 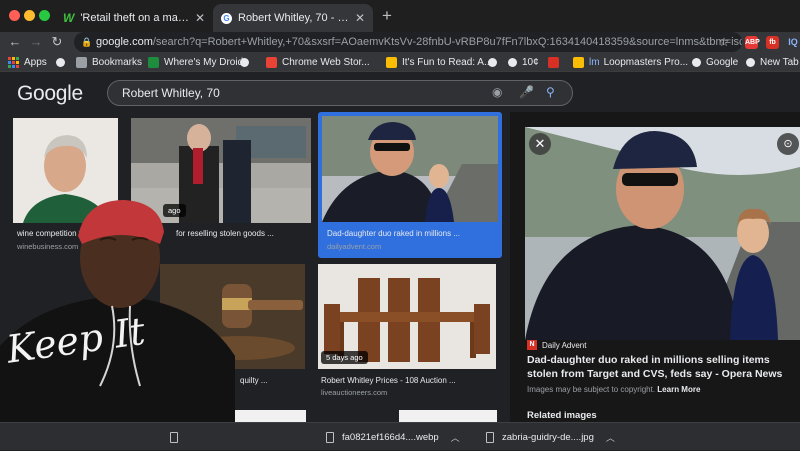 I want to click on camera-search-icon: ◉, so click(x=497, y=92).